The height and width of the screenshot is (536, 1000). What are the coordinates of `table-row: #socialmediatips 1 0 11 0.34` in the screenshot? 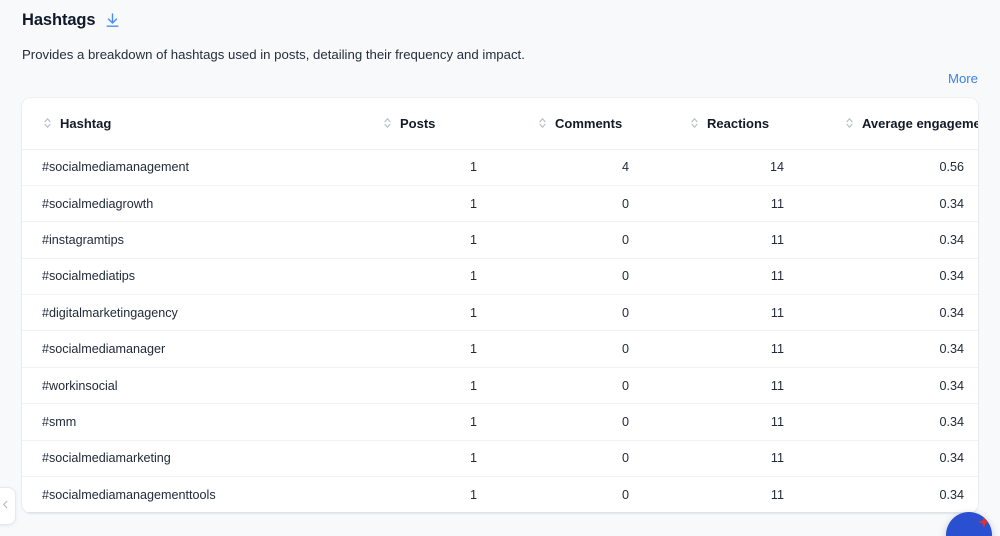 It's located at (500, 277).